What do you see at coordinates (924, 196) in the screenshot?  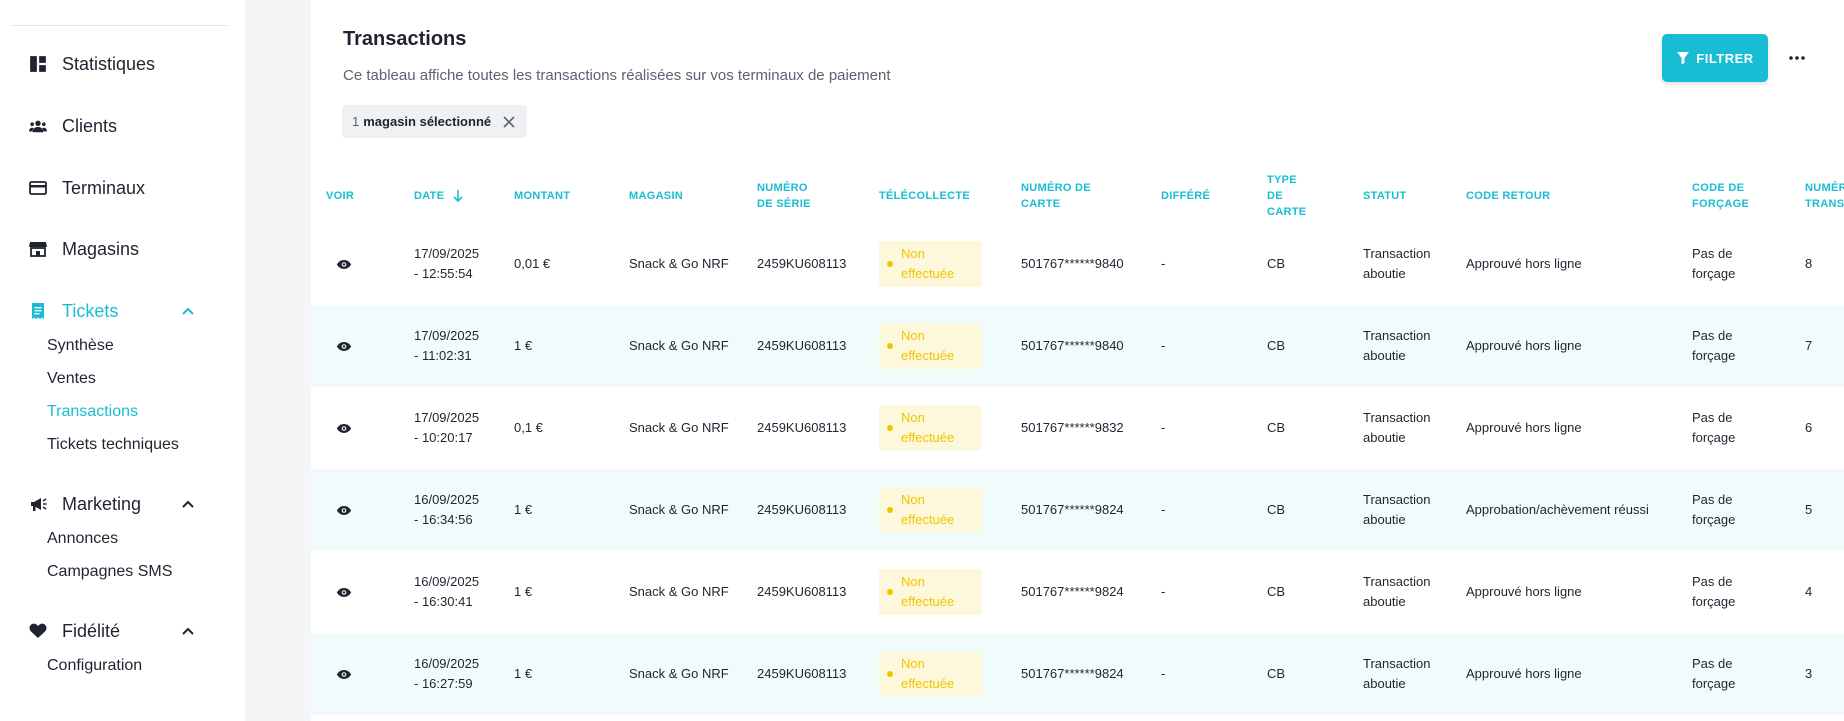 I see `column-header-telecollecte: TÉLÉCOLLECTE` at bounding box center [924, 196].